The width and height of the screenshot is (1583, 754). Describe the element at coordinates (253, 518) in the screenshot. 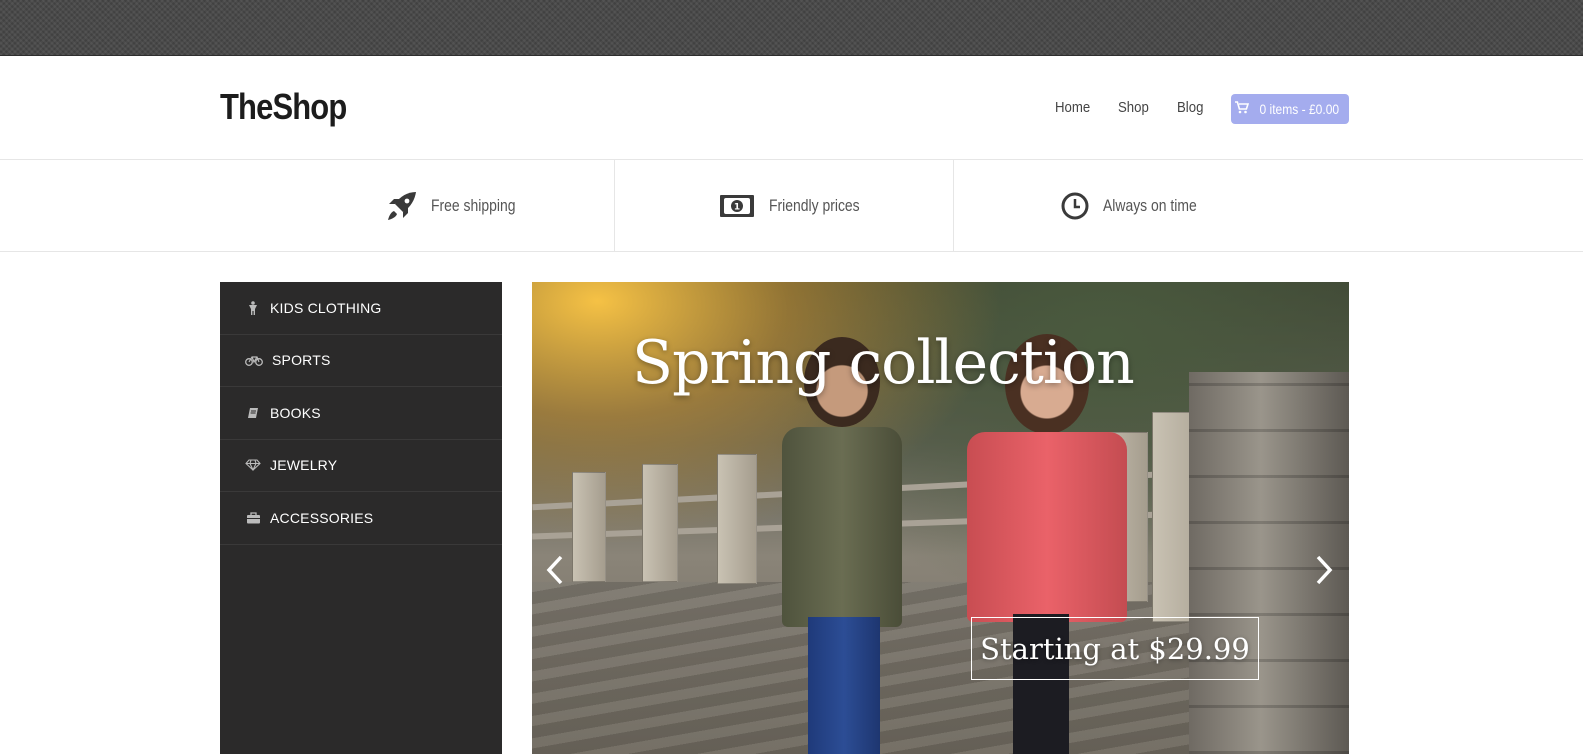

I see `briefcase-icon` at that location.